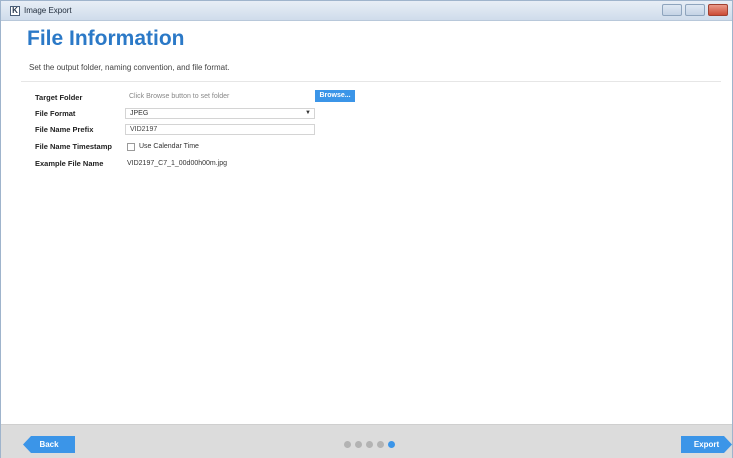 The height and width of the screenshot is (458, 733). What do you see at coordinates (672, 10) in the screenshot?
I see `minimize-icon` at bounding box center [672, 10].